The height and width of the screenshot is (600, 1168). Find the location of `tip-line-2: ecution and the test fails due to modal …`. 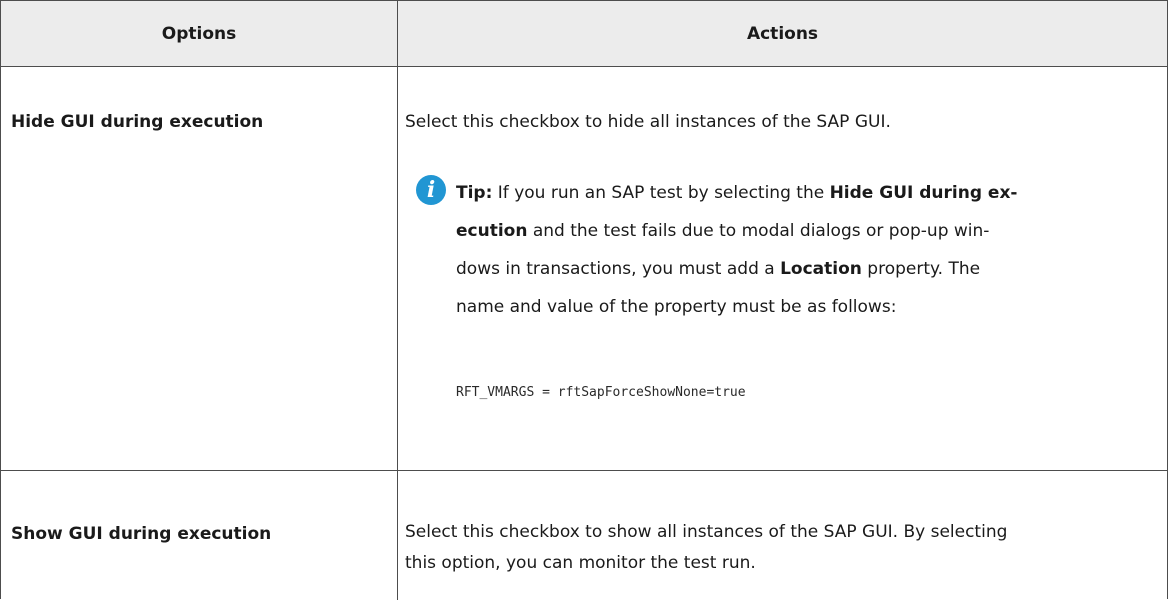

tip-line-2: ecution and the test fails due to modal … is located at coordinates (723, 231).